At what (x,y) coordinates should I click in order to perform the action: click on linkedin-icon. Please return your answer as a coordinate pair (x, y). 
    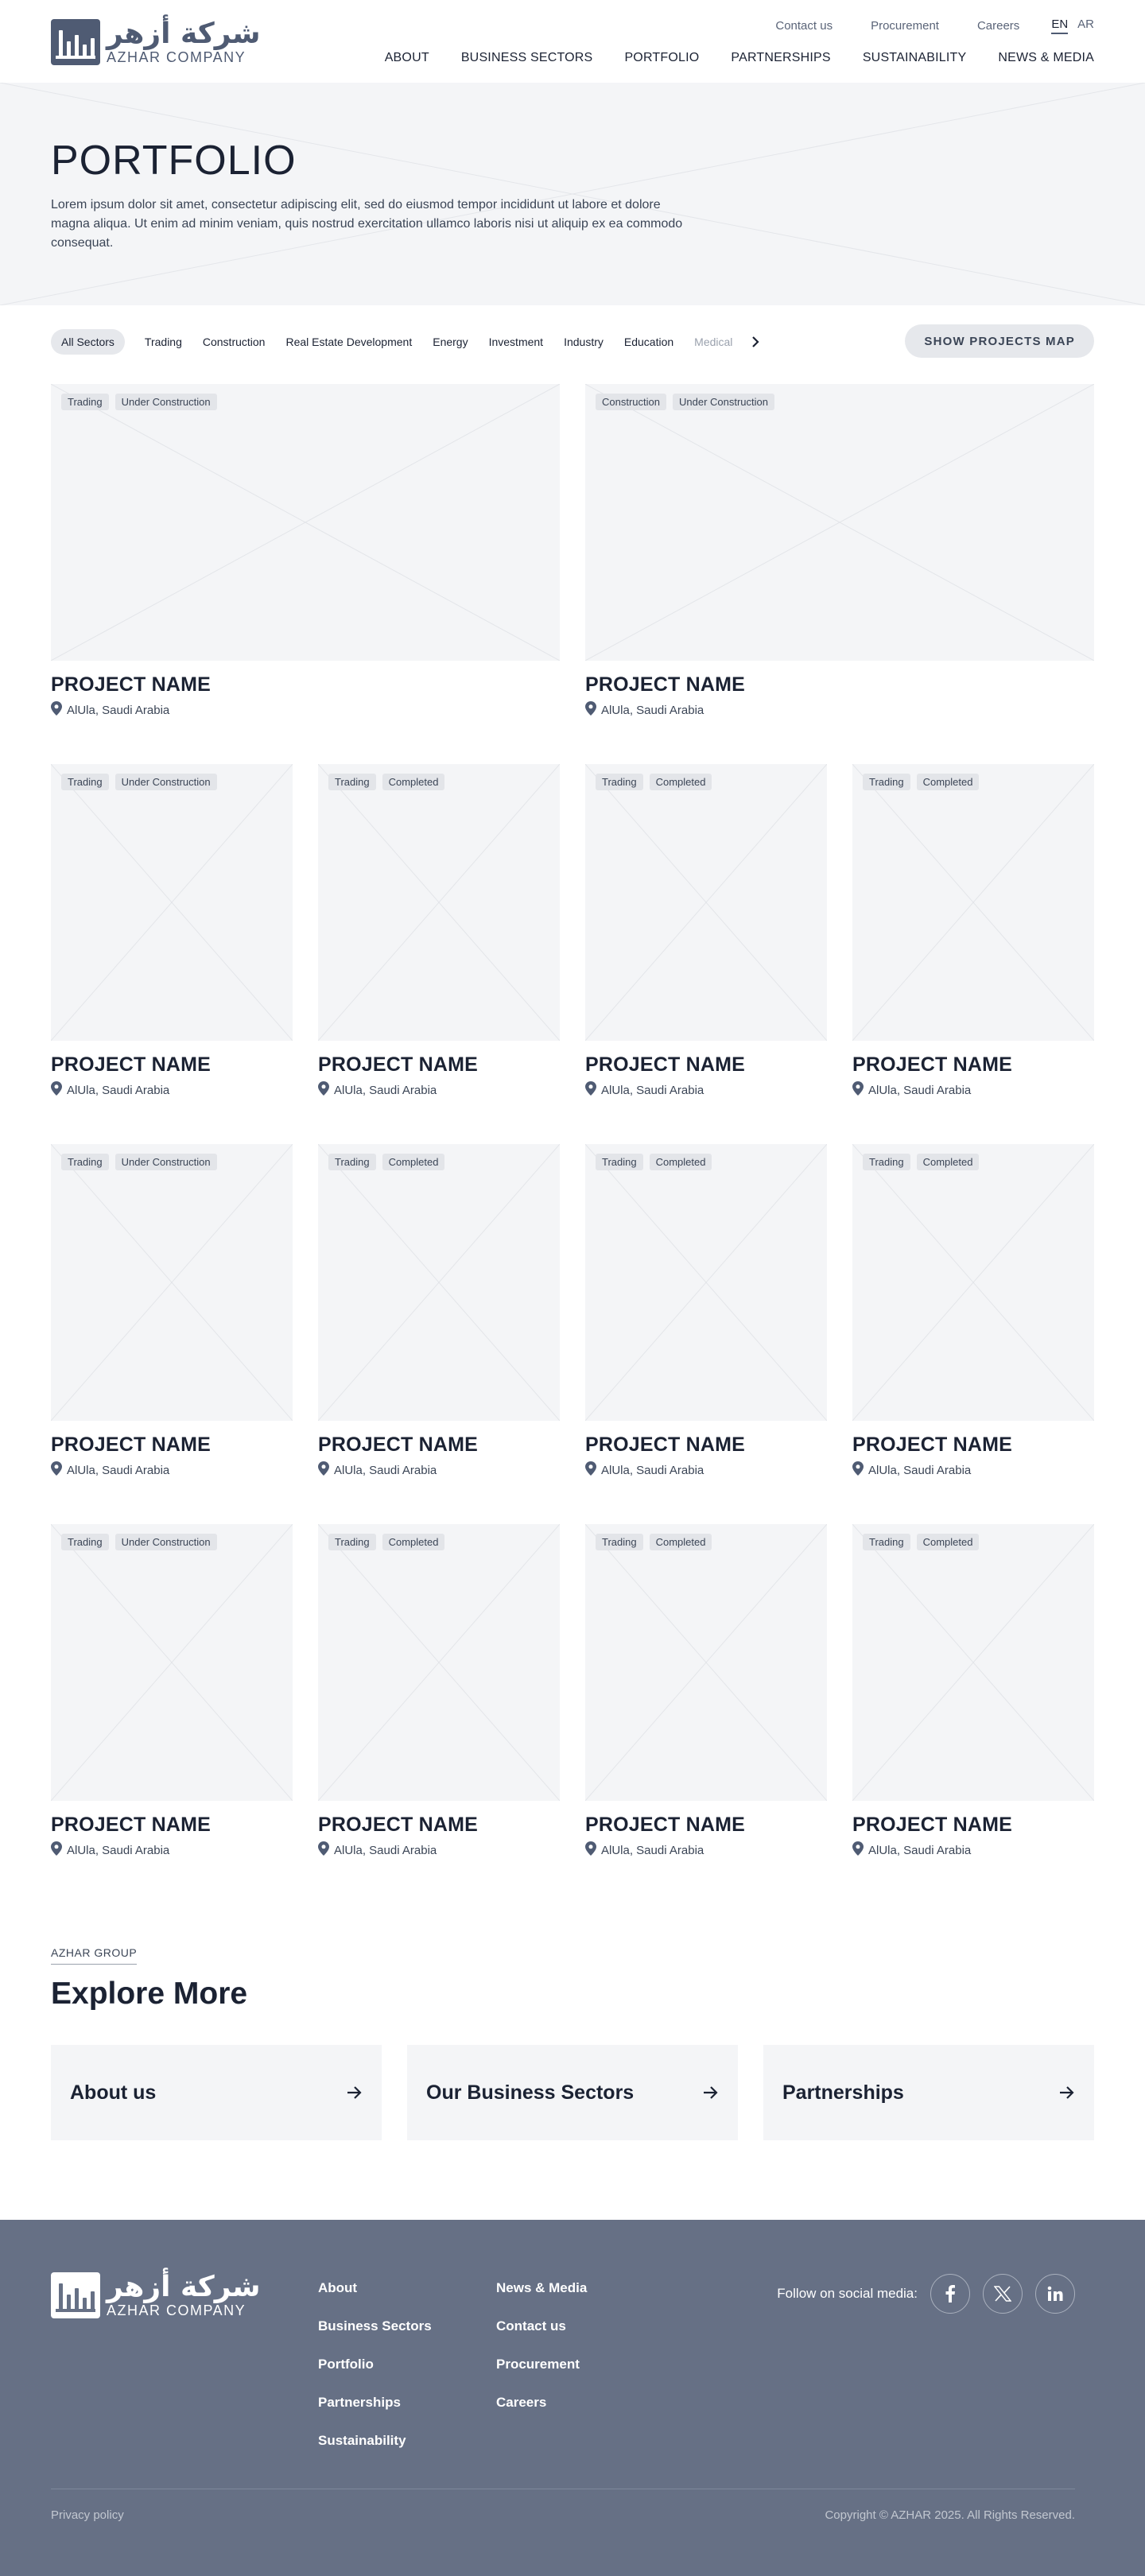
    Looking at the image, I should click on (1055, 2294).